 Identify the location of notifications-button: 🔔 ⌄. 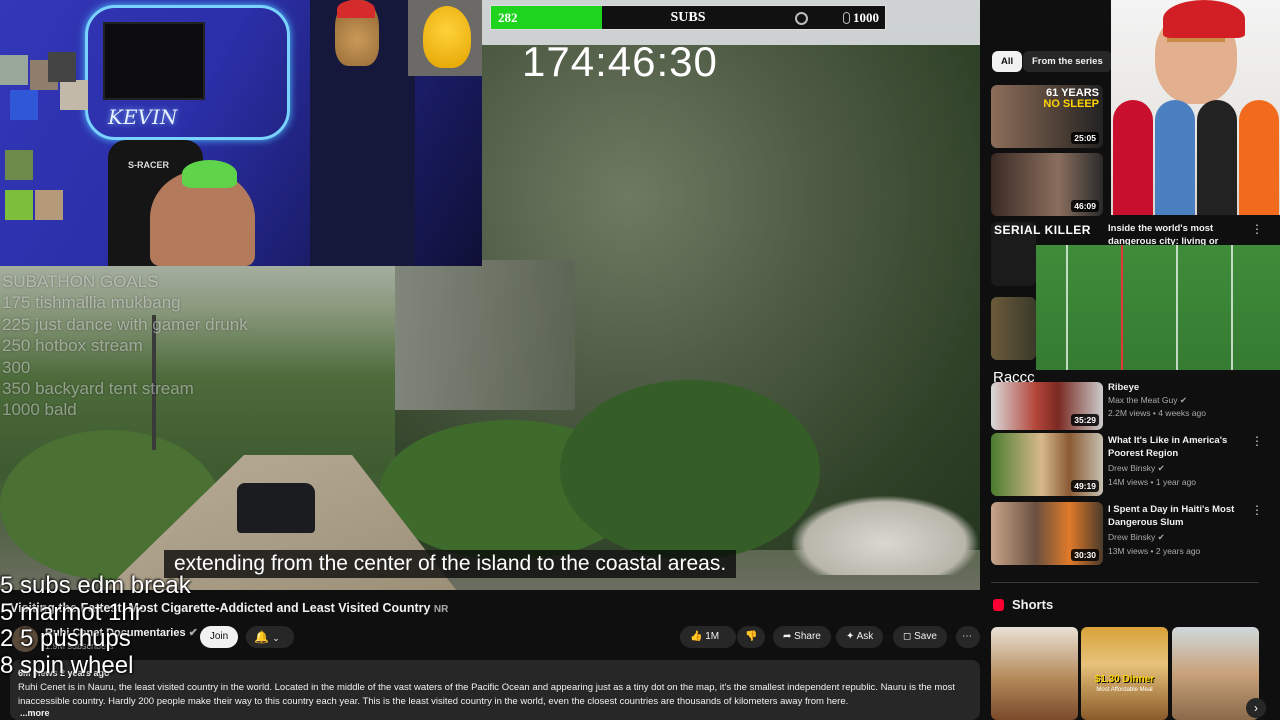
(270, 637).